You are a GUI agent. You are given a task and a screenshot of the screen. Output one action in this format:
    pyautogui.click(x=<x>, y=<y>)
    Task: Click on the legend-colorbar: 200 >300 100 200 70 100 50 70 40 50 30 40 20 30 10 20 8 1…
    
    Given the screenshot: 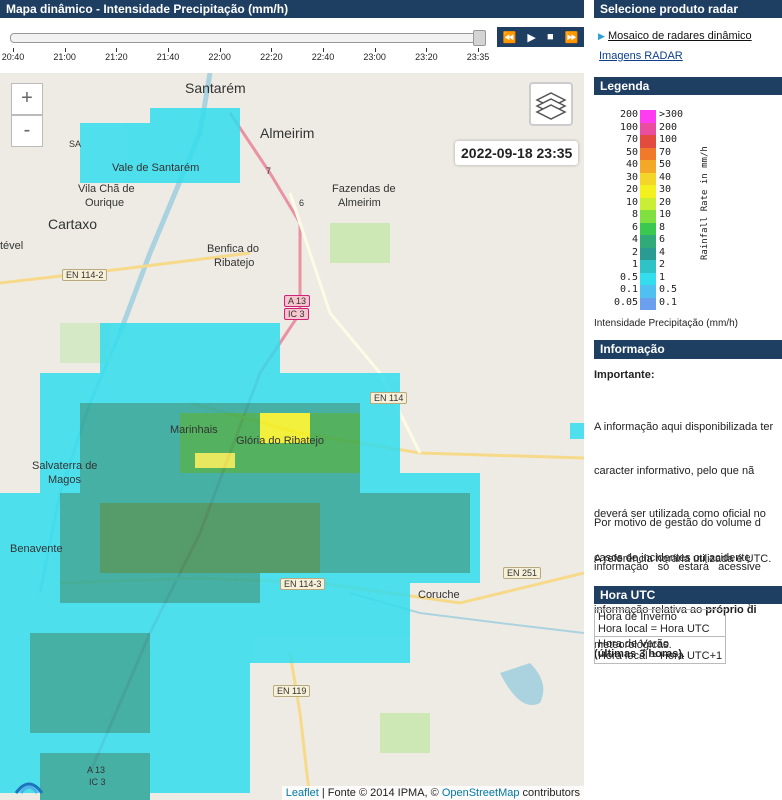 What is the action you would take?
    pyautogui.click(x=684, y=209)
    